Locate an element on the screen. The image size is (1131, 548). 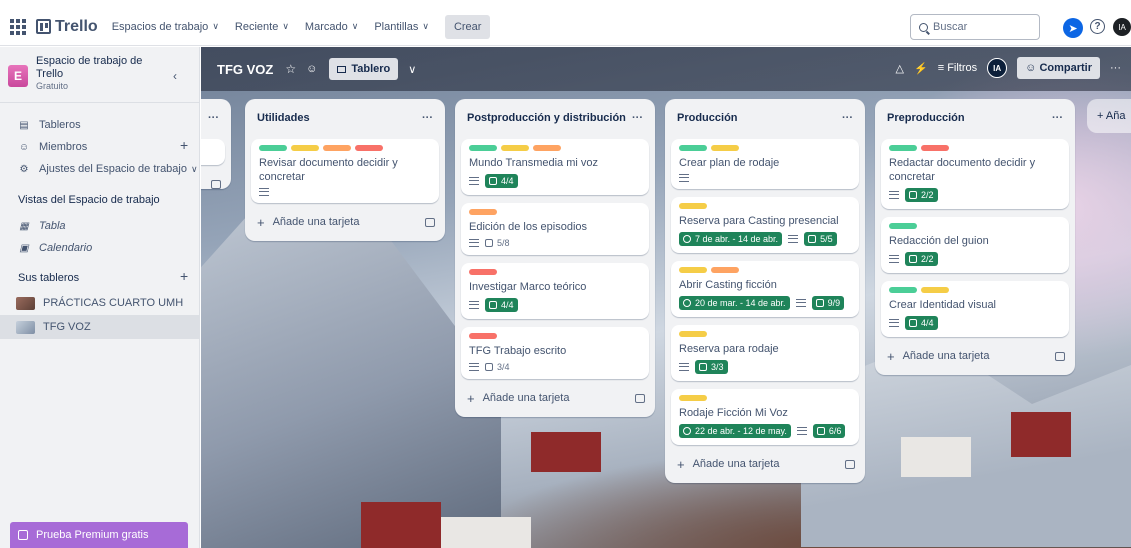
card-badges: 3/3 is located at coordinates (765, 367).